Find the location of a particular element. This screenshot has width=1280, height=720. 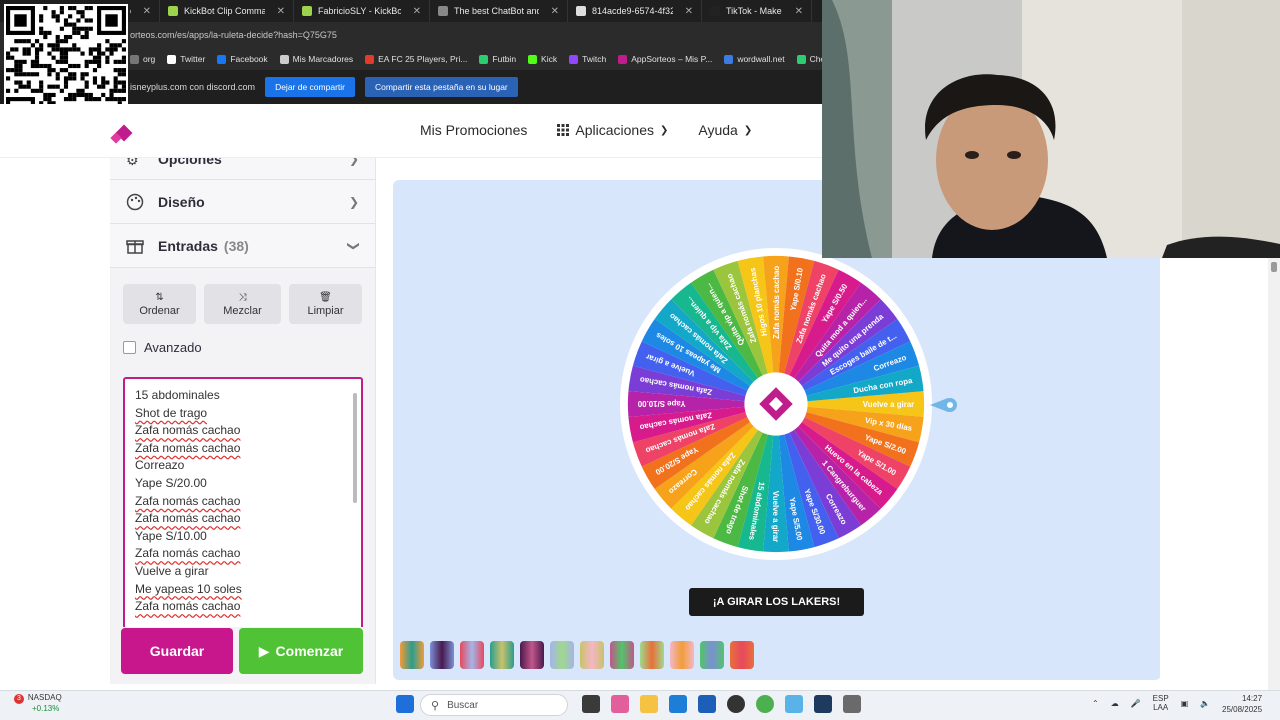

bookmark-label: Facebook is located at coordinates (249, 59).